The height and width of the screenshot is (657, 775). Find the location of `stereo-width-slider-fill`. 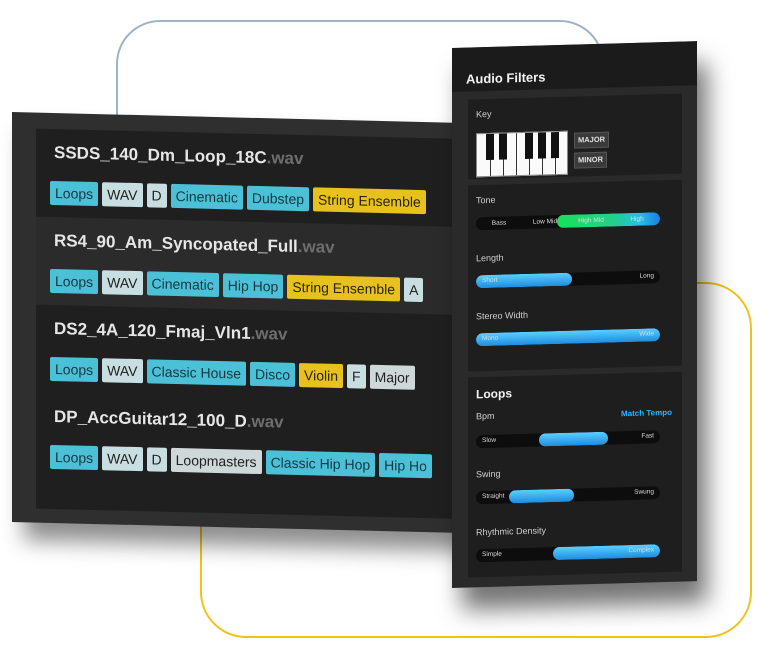

stereo-width-slider-fill is located at coordinates (568, 337).